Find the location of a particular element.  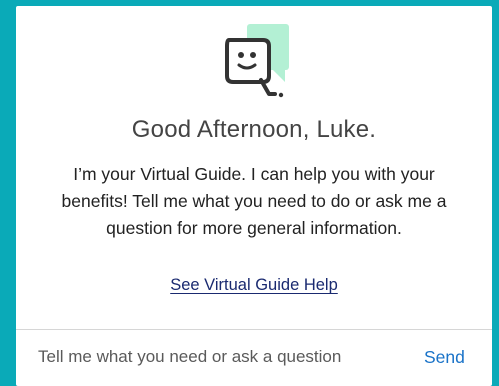

virtual-guide-help-link: See Virtual Guide Help is located at coordinates (254, 285).